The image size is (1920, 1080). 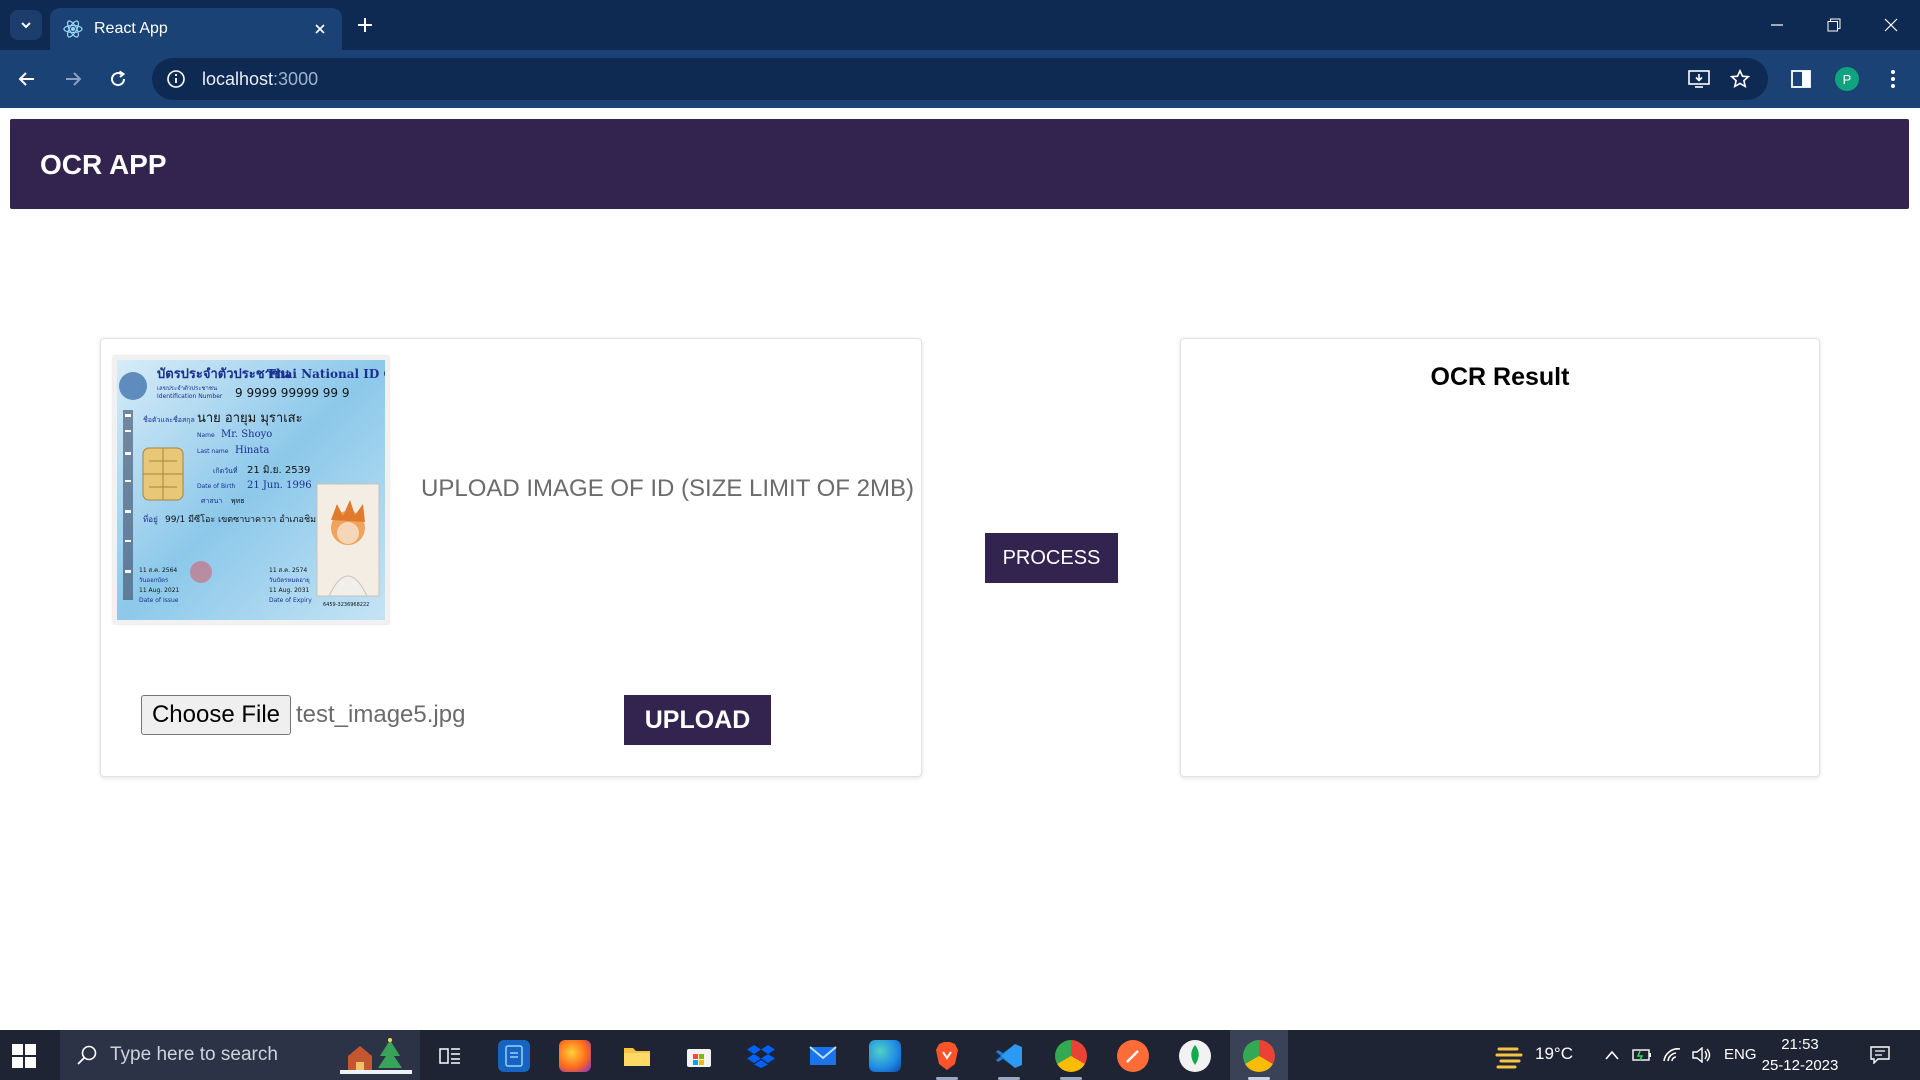 I want to click on wifi-icon, so click(x=1672, y=1055).